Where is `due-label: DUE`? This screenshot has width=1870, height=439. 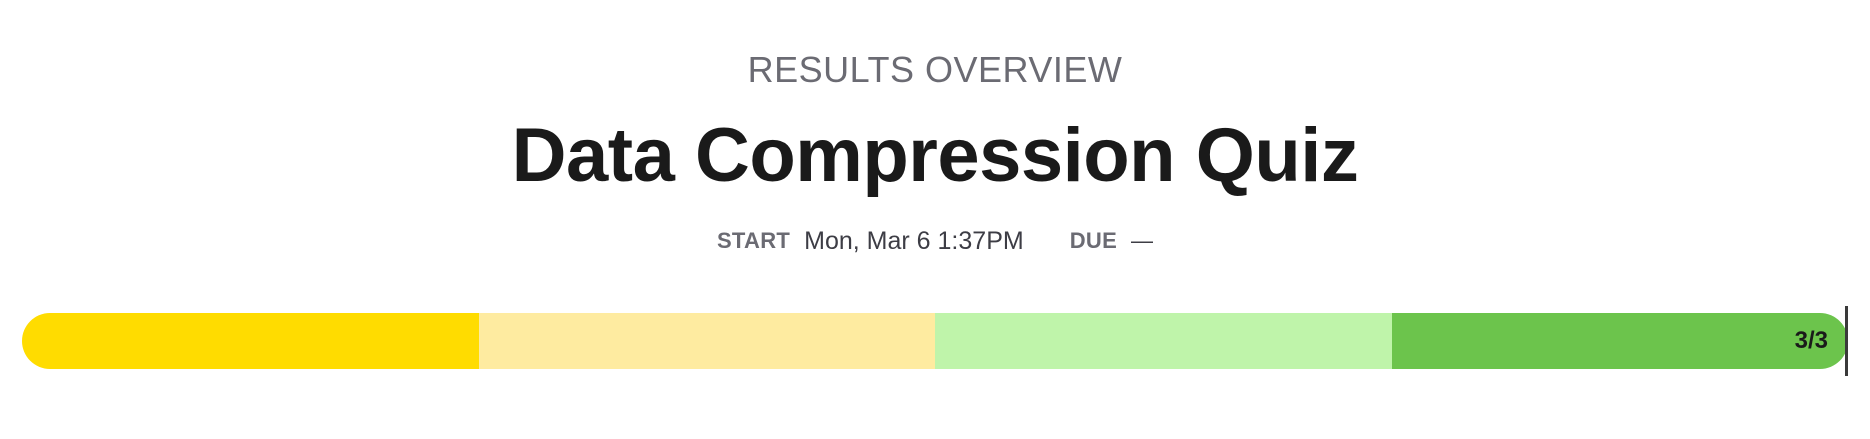 due-label: DUE is located at coordinates (1093, 240).